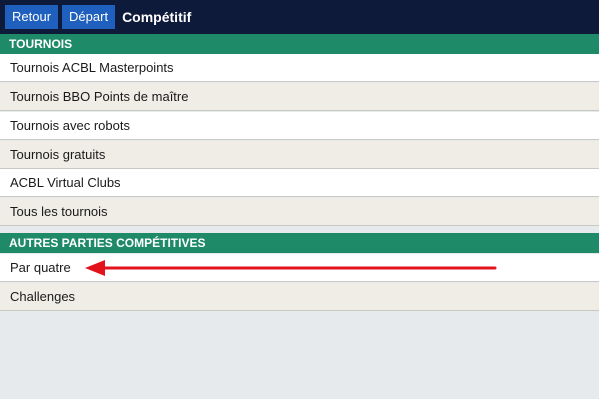 This screenshot has height=399, width=599. Describe the element at coordinates (299, 297) in the screenshot. I see `list-item-challenges: Challenges` at that location.